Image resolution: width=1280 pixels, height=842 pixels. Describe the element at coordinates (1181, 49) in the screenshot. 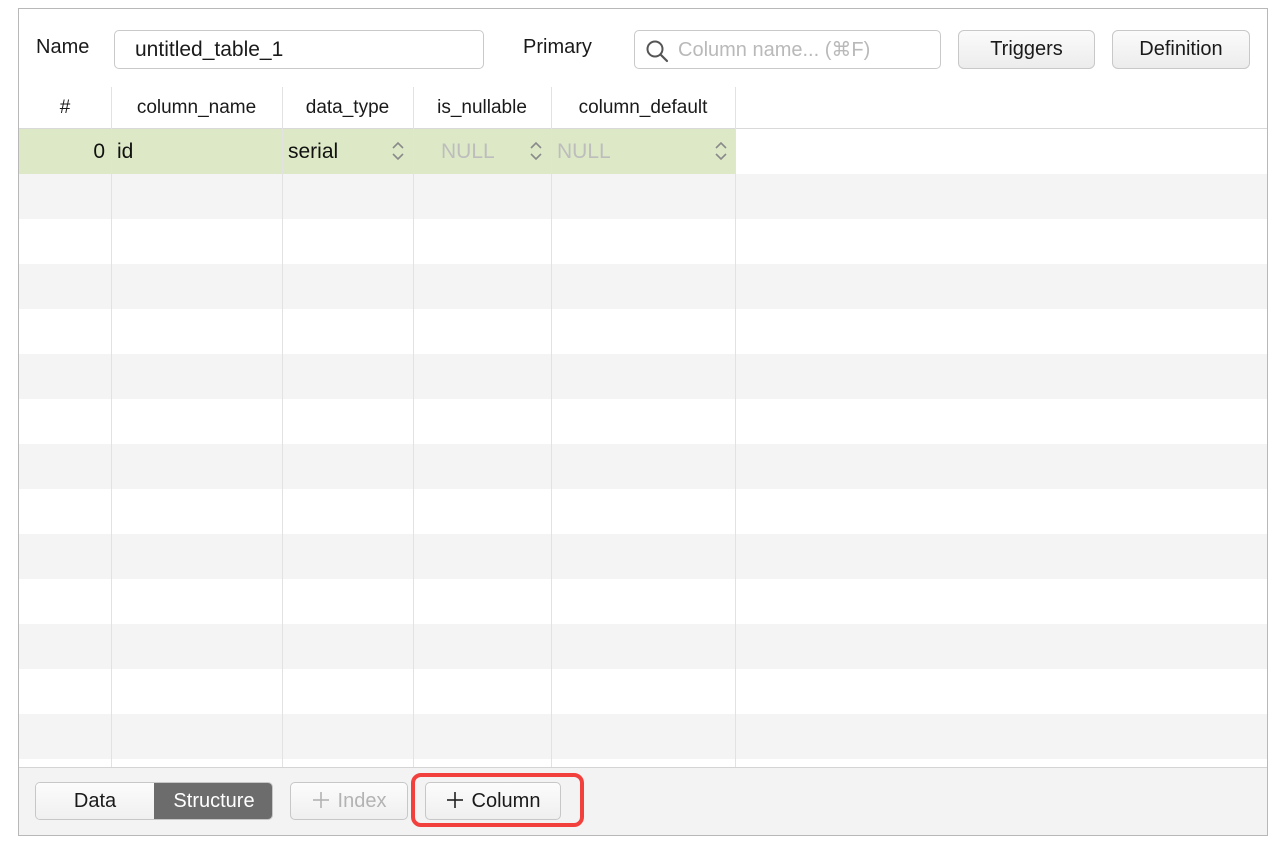

I see `definition-button: Definition` at that location.